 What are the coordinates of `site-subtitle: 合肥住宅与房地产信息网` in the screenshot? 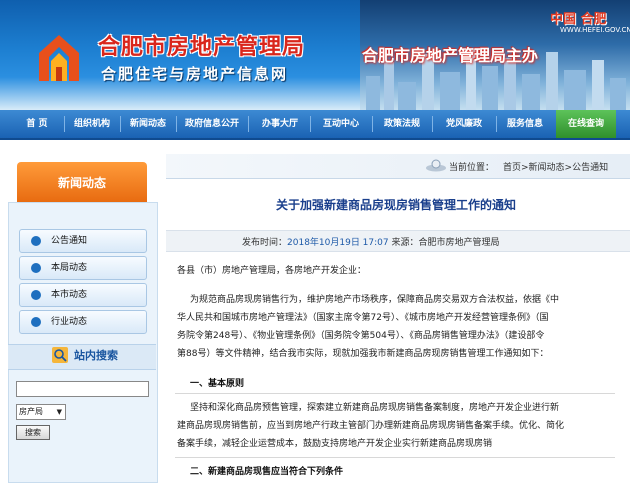 It's located at (195, 74).